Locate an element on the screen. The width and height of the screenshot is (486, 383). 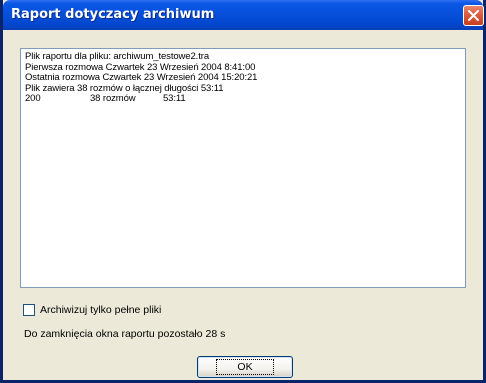
ok-button: OK is located at coordinates (245, 367).